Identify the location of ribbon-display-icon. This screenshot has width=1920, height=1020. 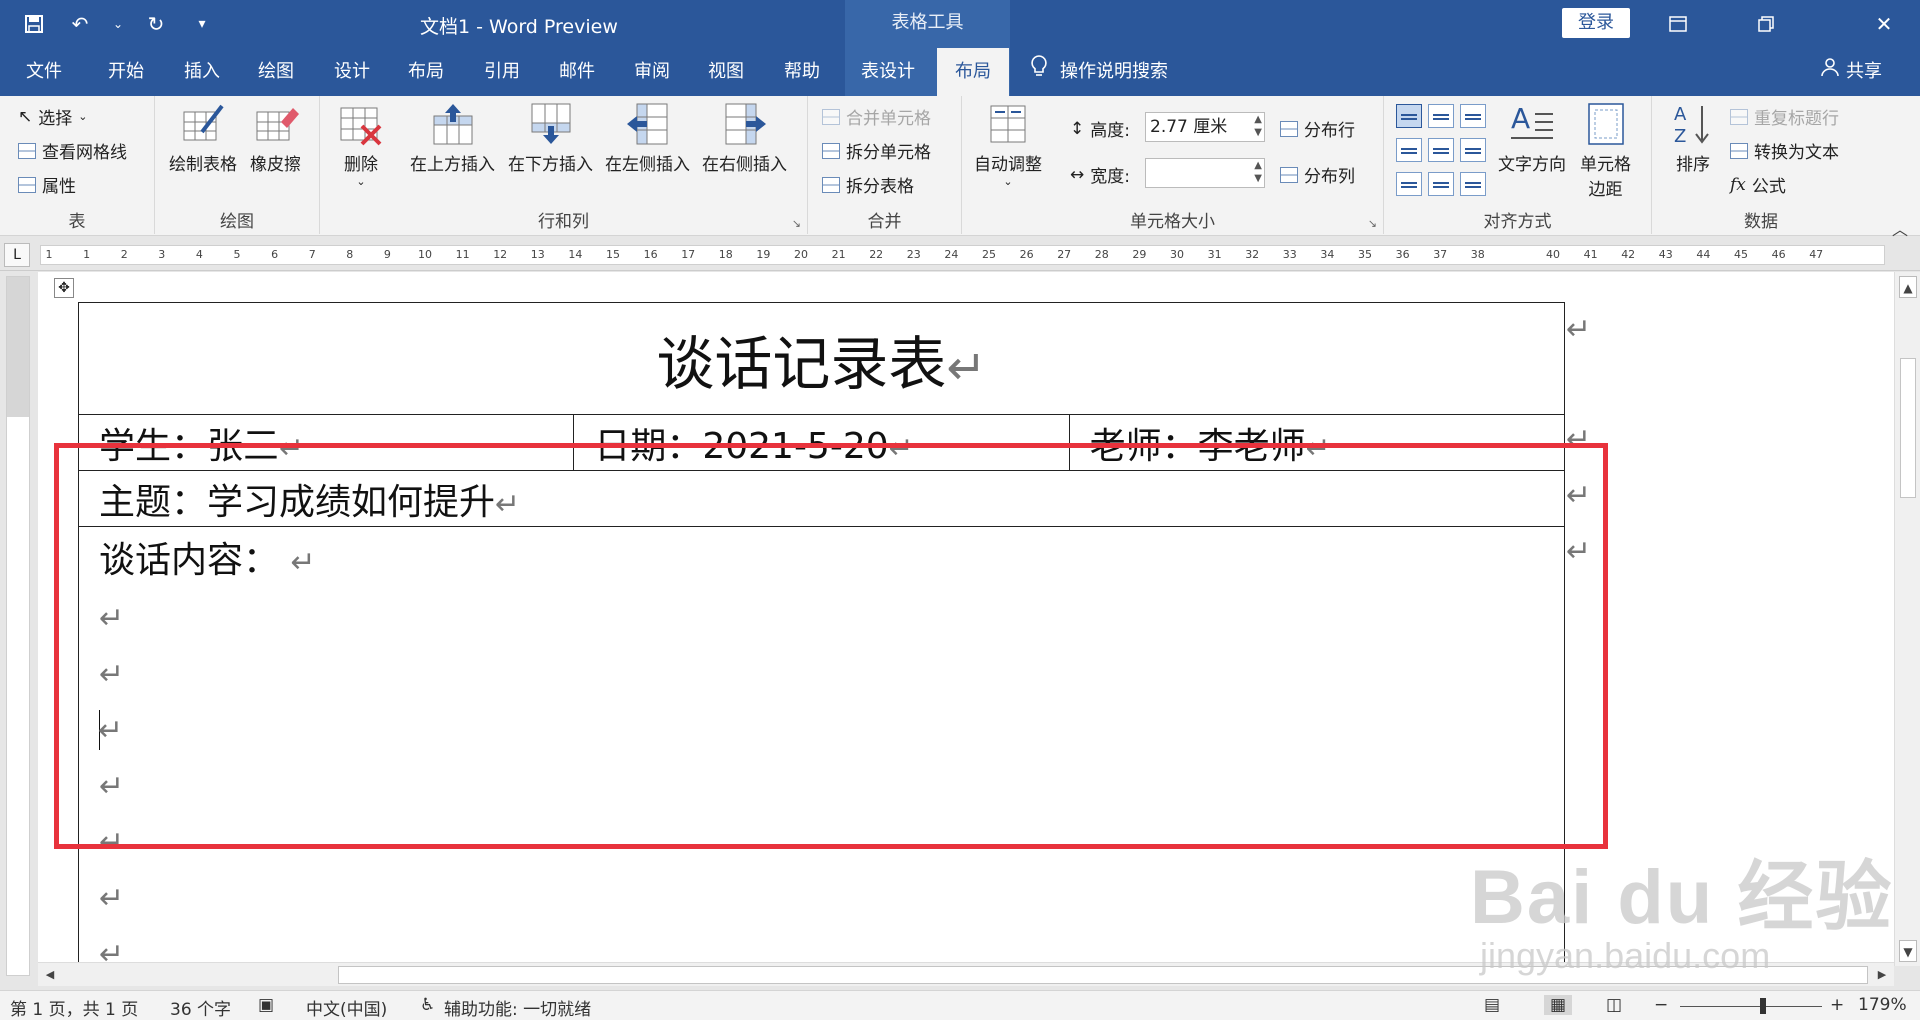
(1678, 24).